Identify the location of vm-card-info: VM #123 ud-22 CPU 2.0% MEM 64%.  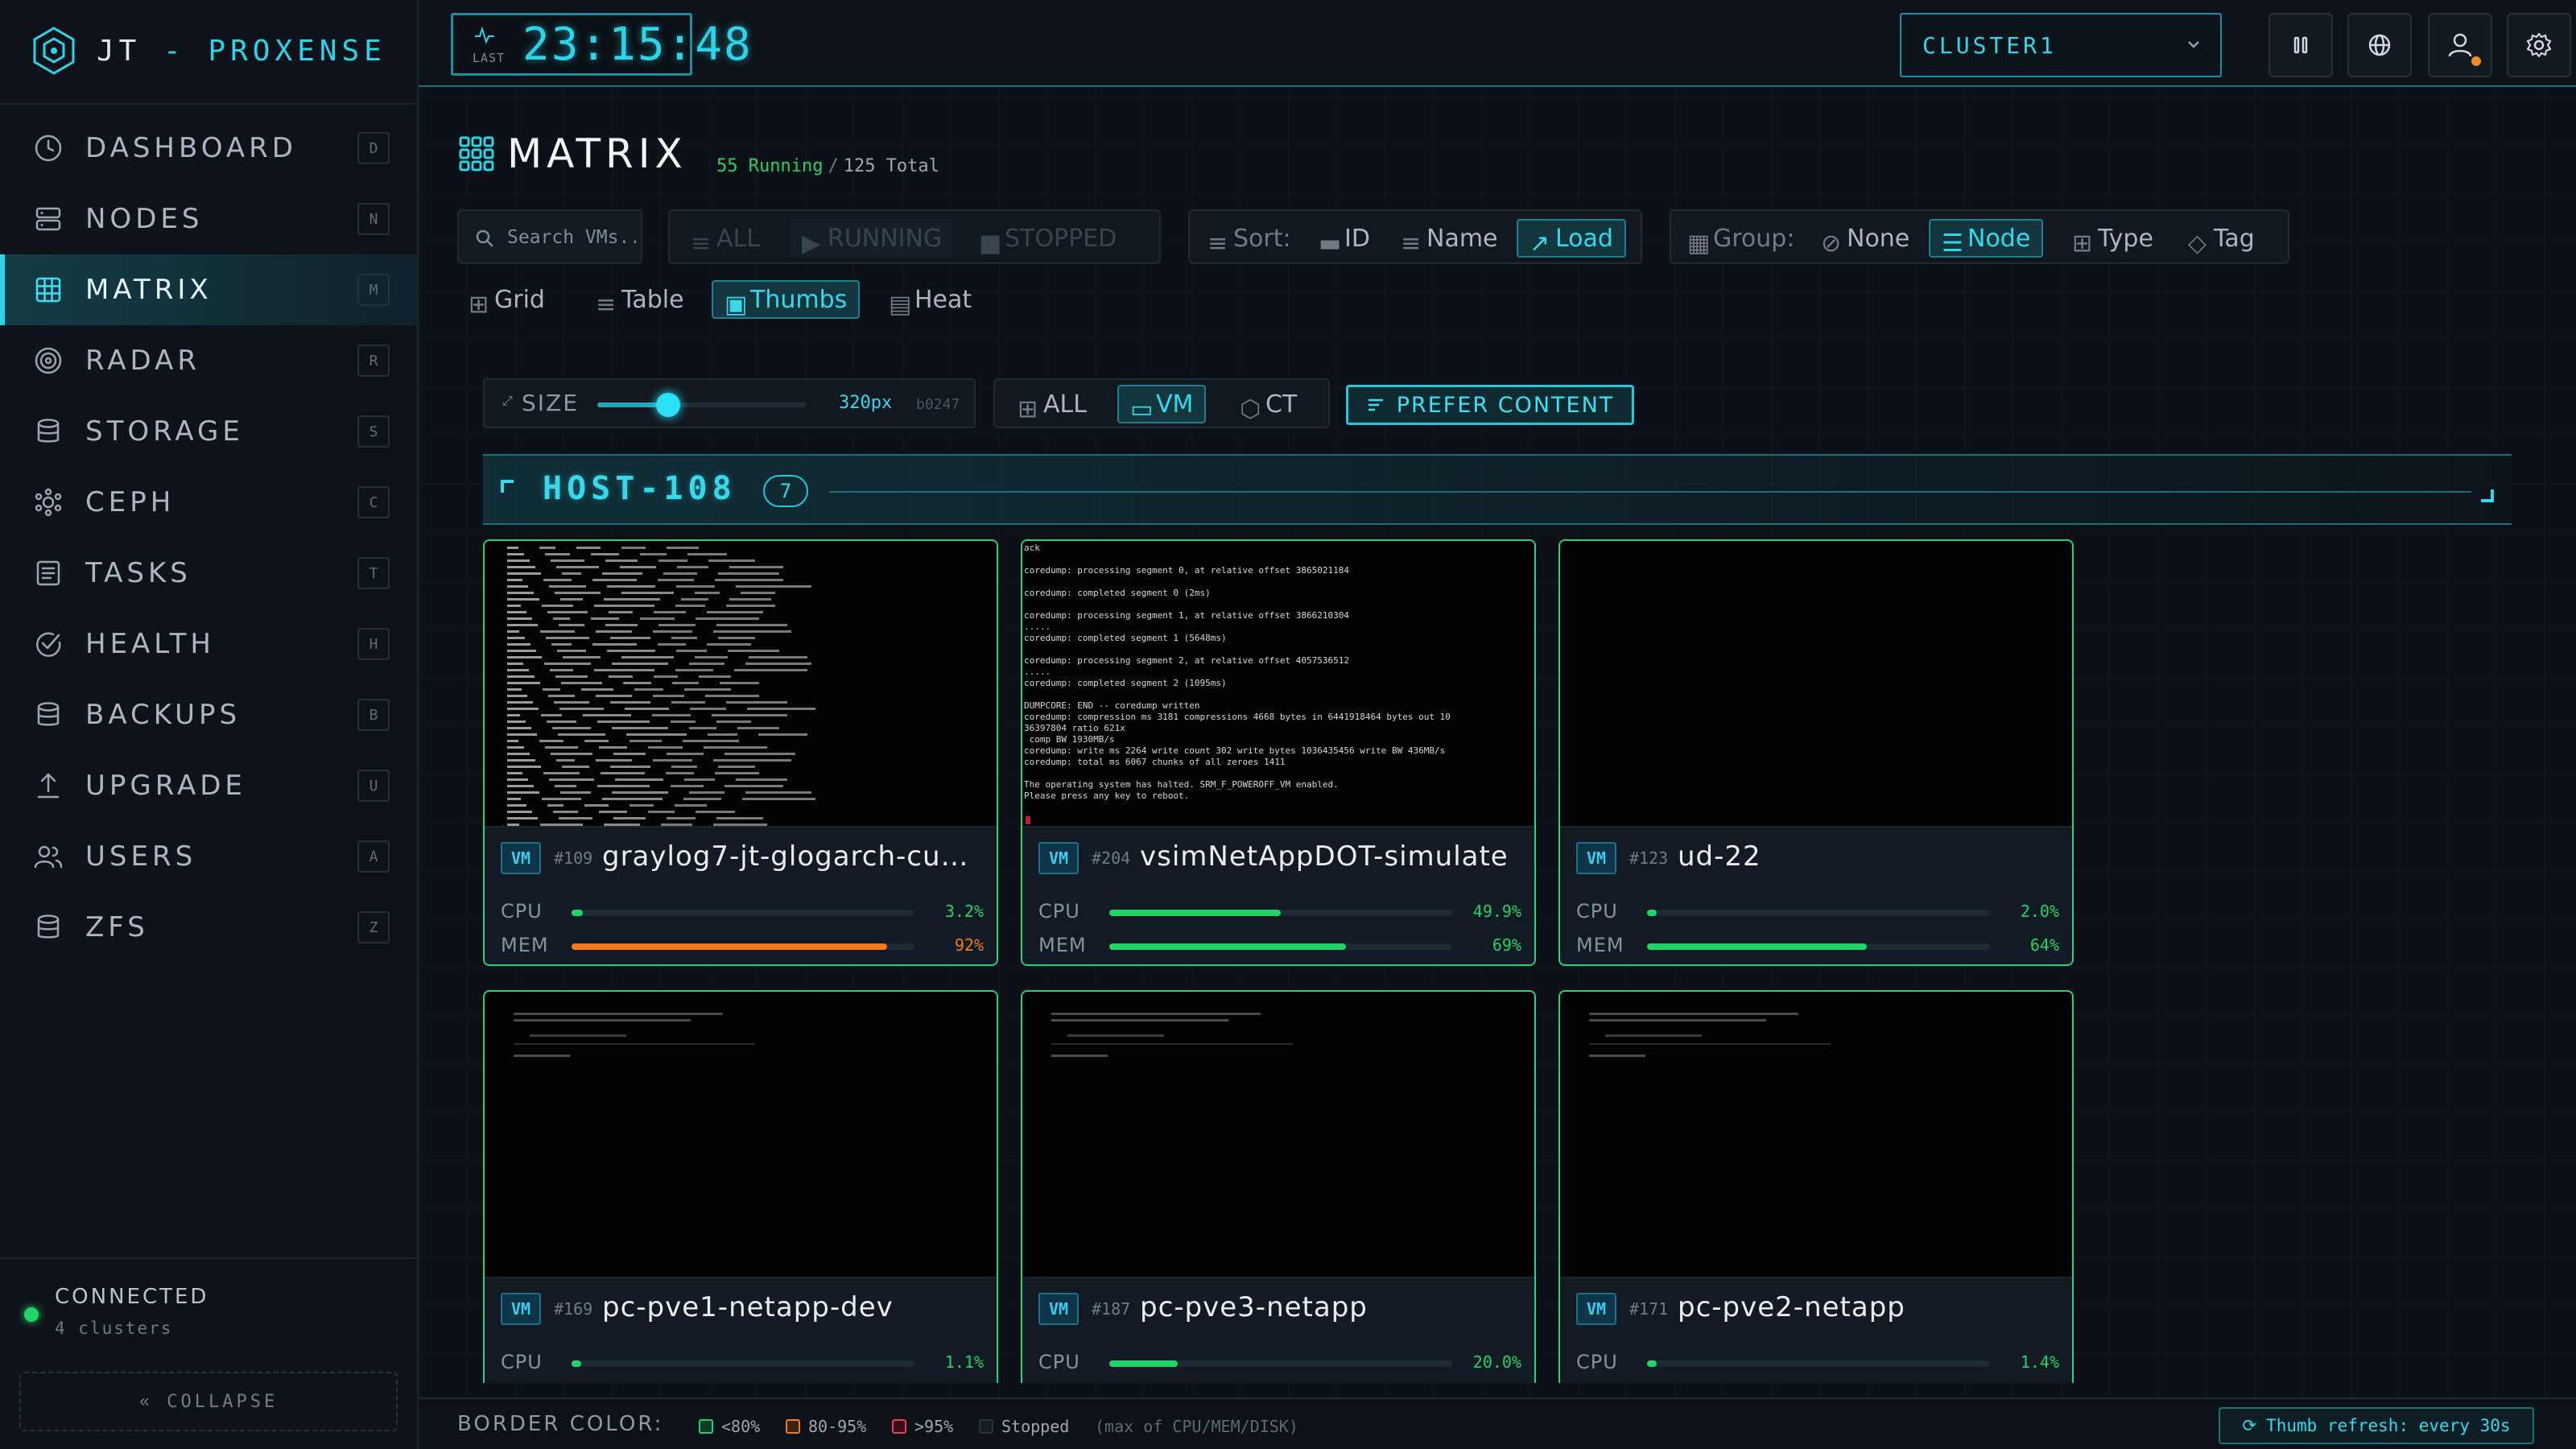
(1816, 895).